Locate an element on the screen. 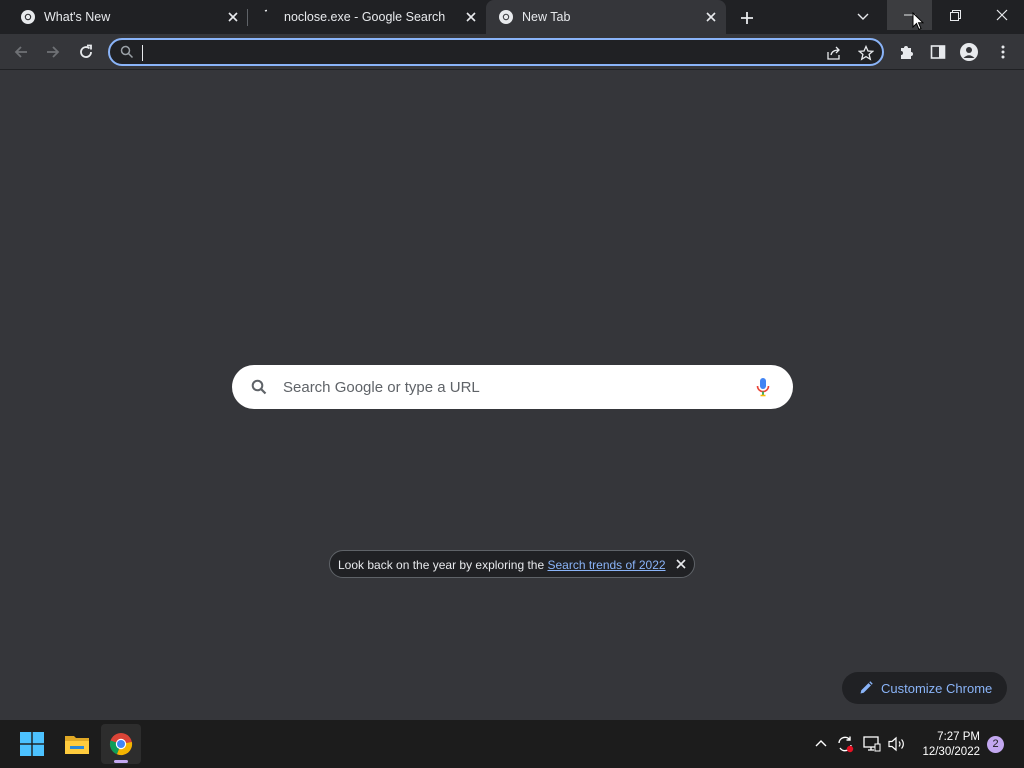  customize-chrome-button: Customize Chrome is located at coordinates (924, 688).